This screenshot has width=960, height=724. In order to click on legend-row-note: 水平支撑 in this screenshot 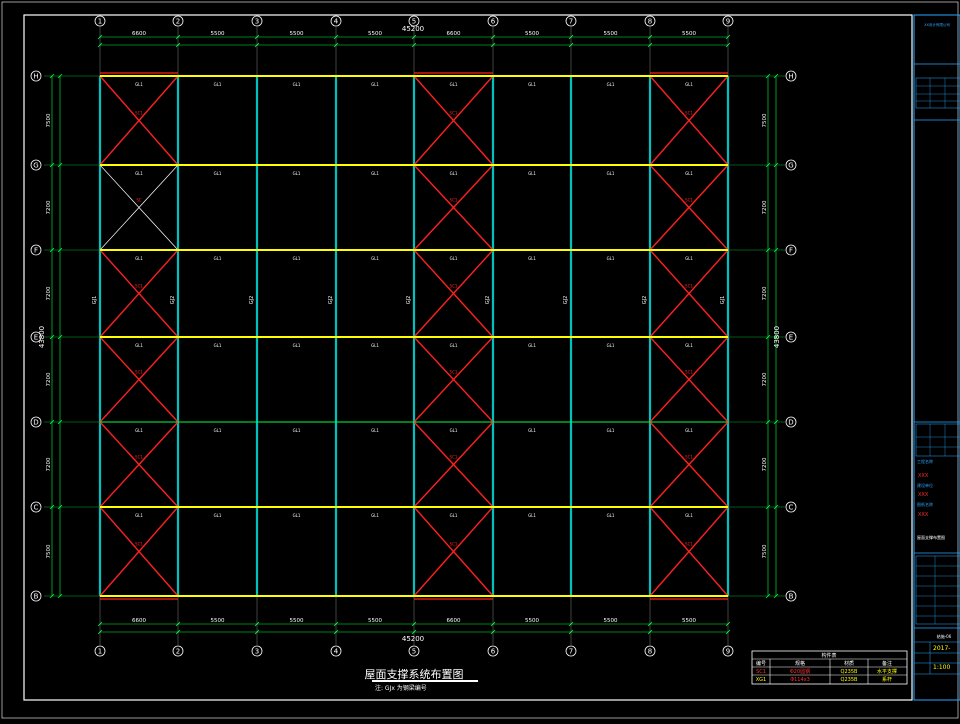, I will do `click(887, 671)`.